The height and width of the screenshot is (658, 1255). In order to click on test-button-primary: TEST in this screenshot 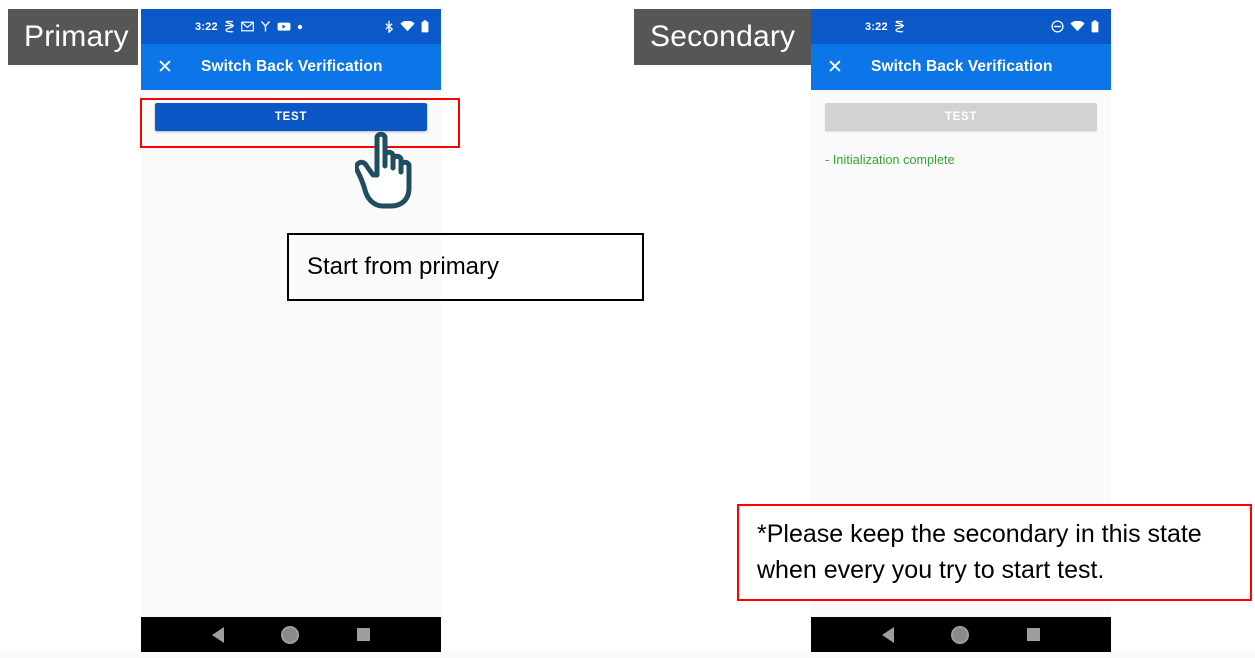, I will do `click(291, 117)`.